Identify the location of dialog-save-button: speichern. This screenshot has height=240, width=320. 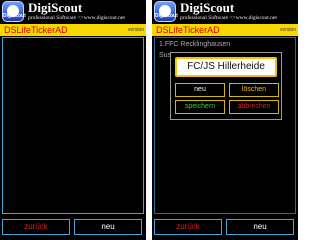
(200, 107).